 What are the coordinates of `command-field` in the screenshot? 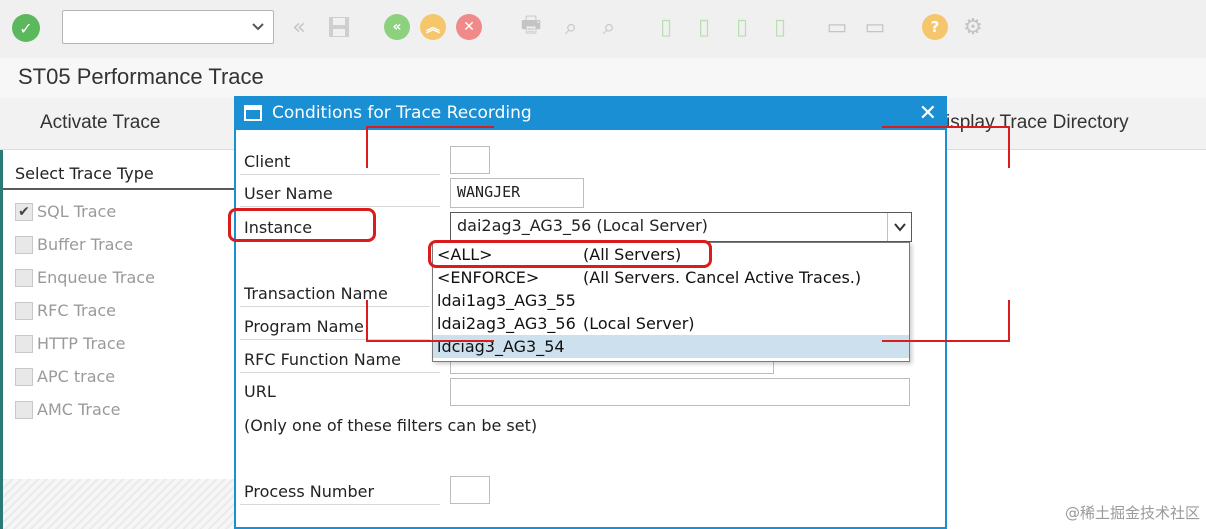 It's located at (168, 27).